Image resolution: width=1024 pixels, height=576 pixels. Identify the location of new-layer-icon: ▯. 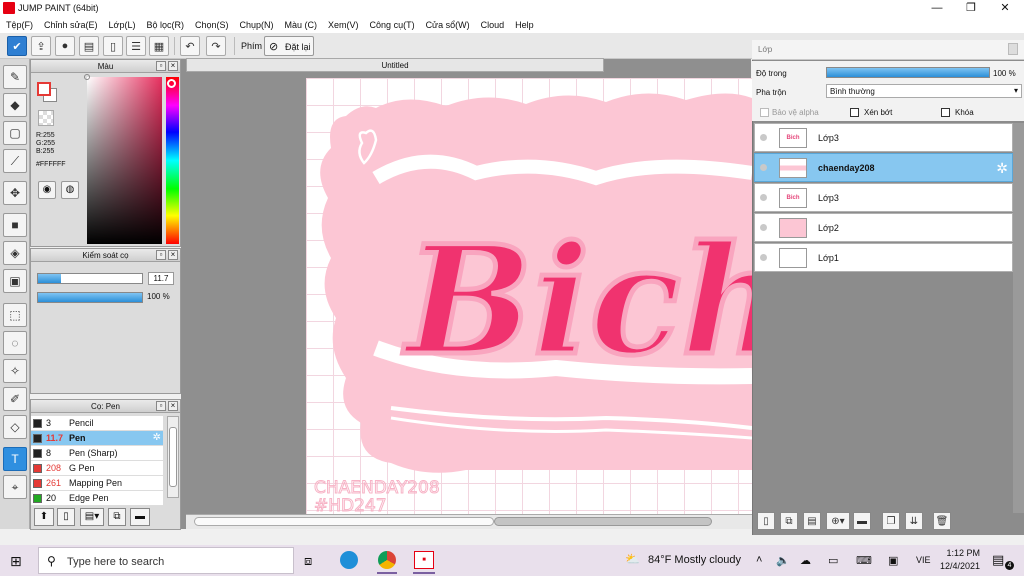
(766, 521).